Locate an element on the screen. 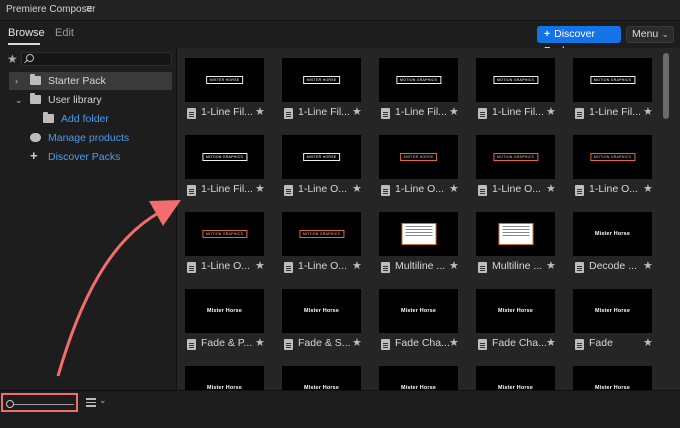  chevron-right-icon: › is located at coordinates (16, 81).